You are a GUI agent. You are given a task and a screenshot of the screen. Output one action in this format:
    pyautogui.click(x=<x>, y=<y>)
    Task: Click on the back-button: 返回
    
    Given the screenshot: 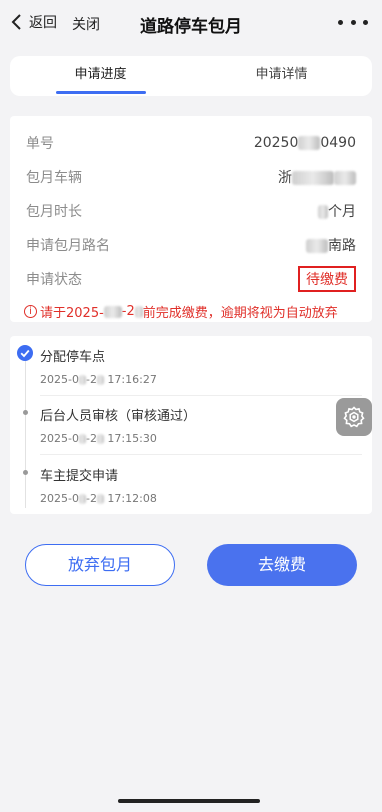 What is the action you would take?
    pyautogui.click(x=33, y=22)
    